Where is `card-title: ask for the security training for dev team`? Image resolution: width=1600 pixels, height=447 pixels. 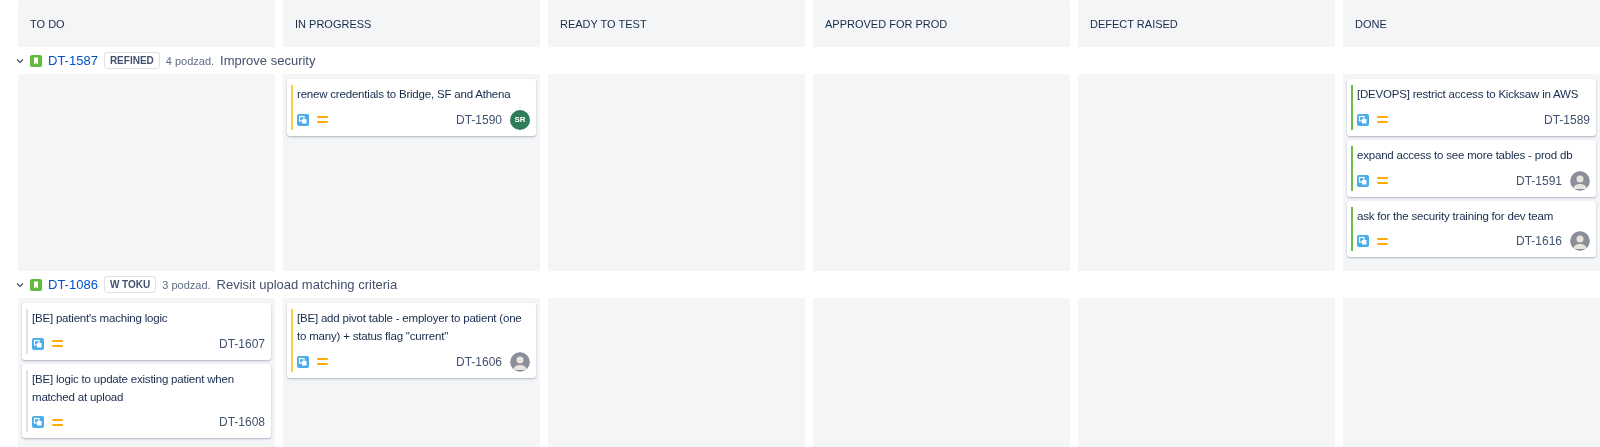 card-title: ask for the security training for dev team is located at coordinates (1456, 216).